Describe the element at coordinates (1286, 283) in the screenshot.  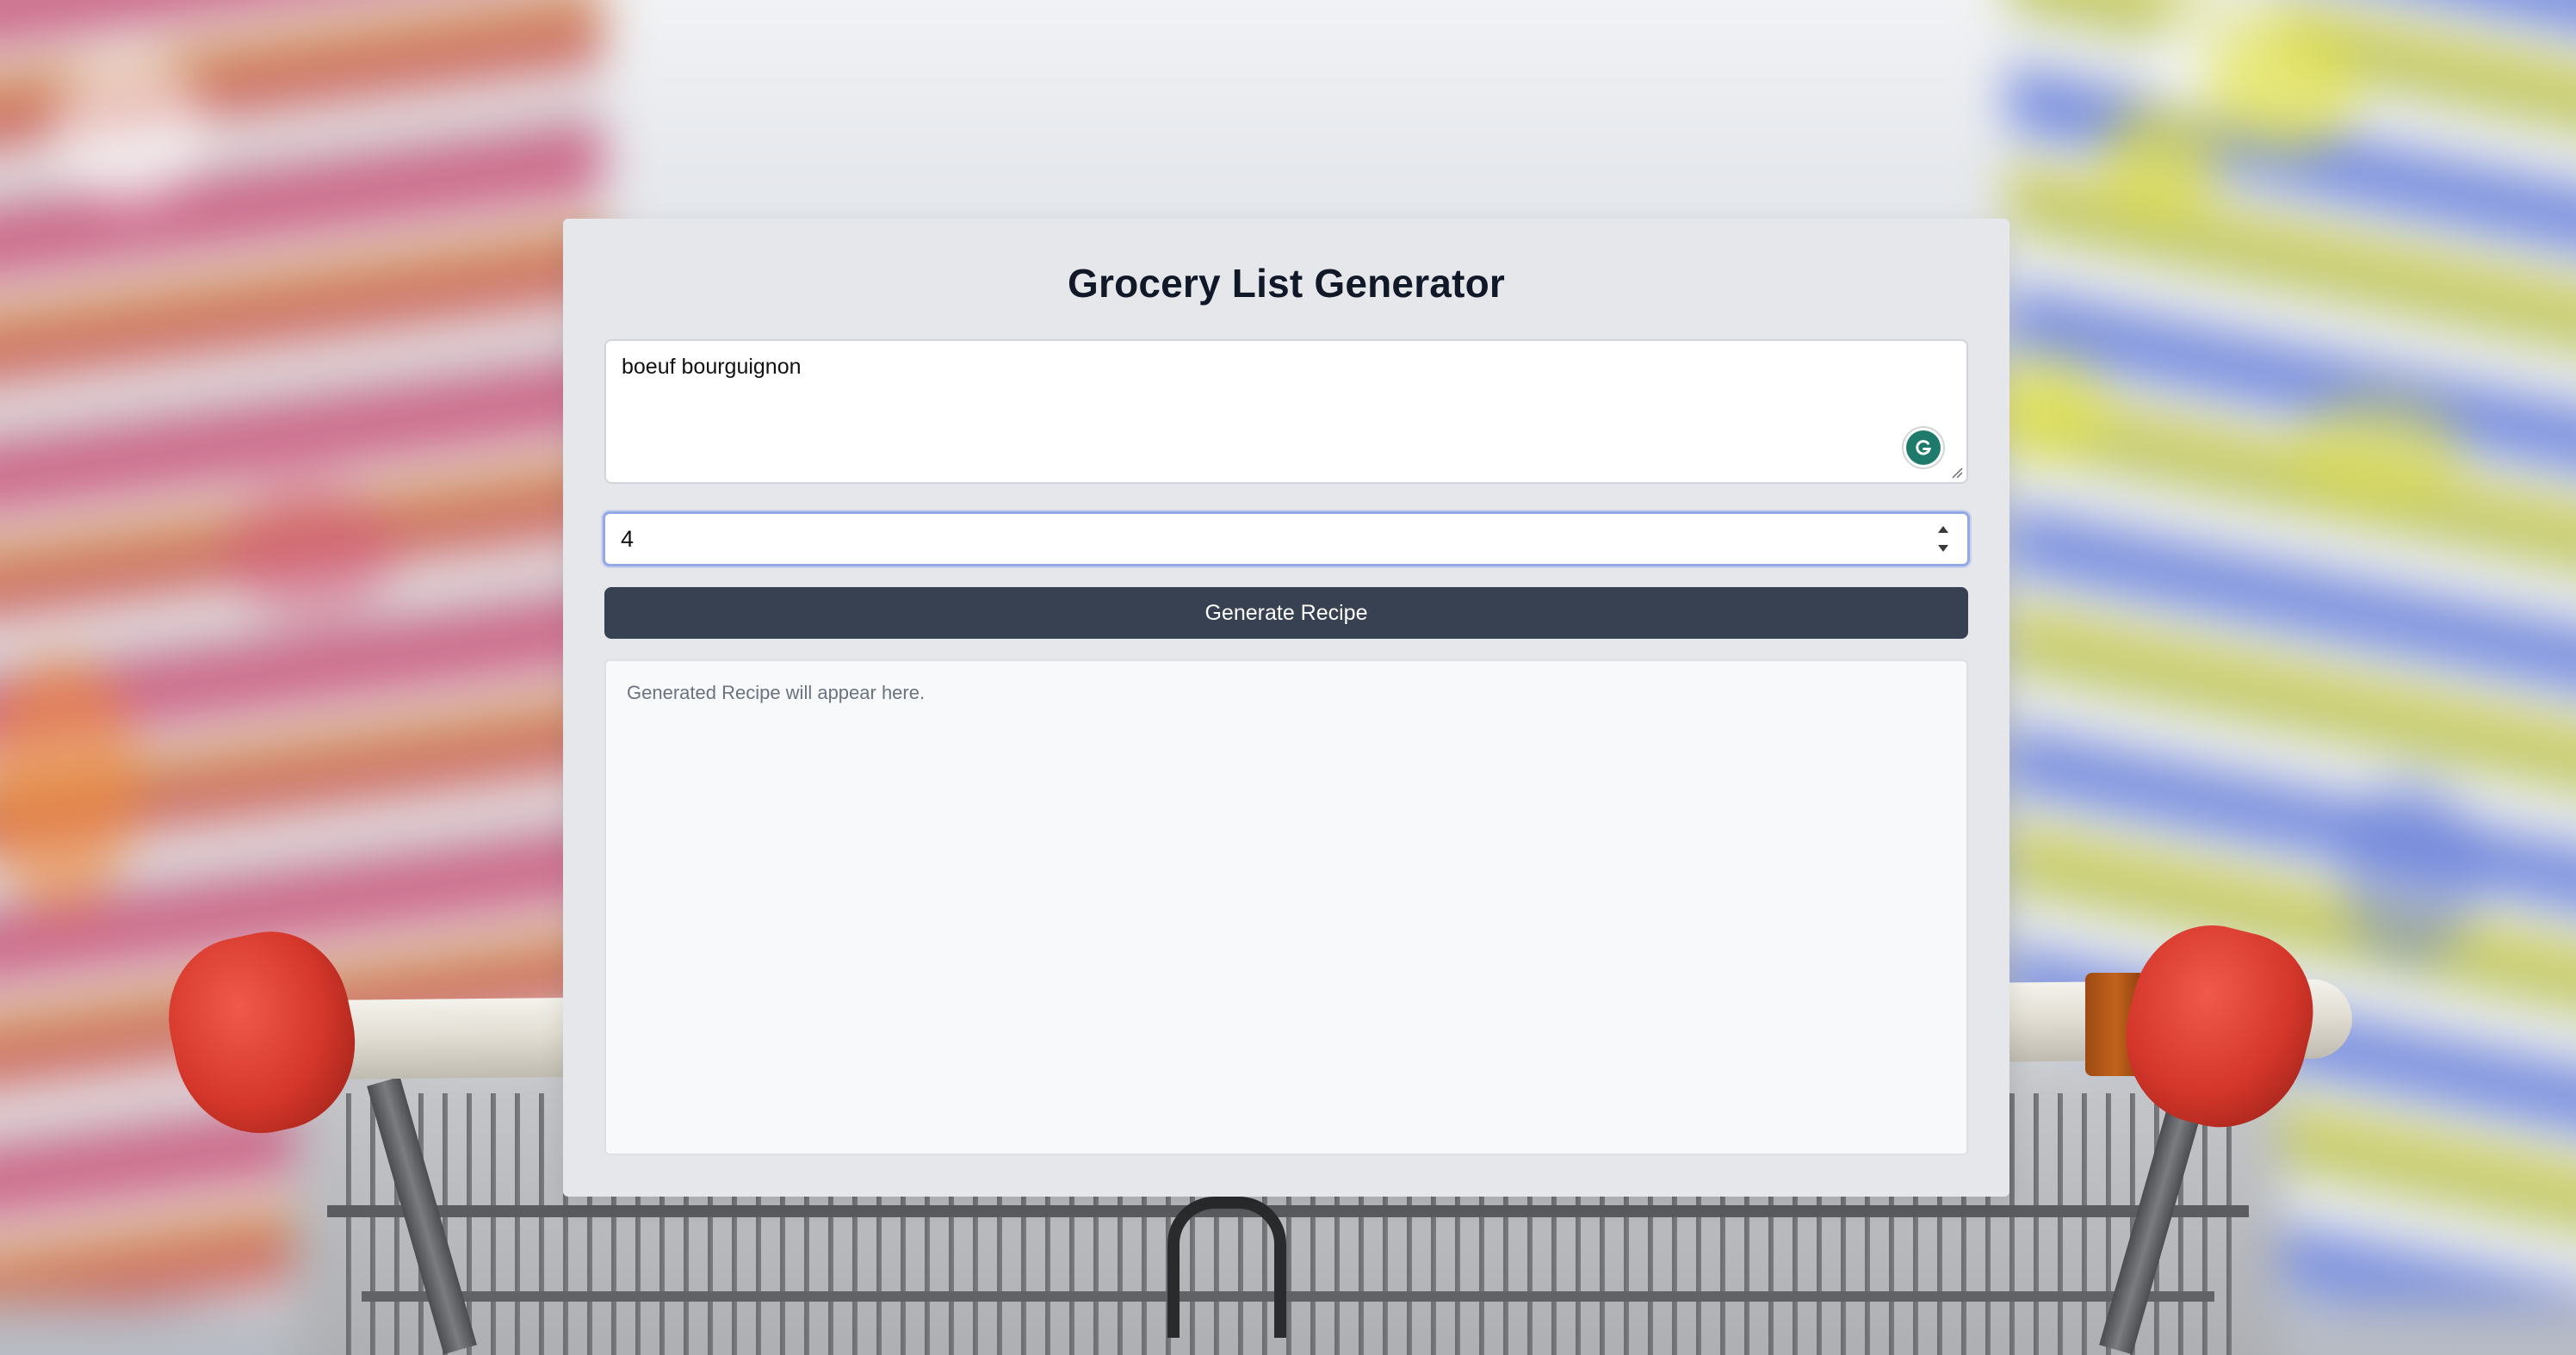
I see `page-title: Grocery List Generator` at that location.